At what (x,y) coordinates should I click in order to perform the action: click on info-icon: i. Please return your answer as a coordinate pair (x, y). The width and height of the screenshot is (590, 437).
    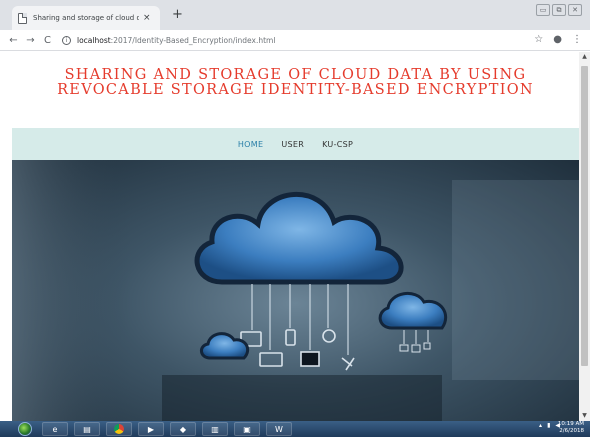
    Looking at the image, I should click on (66, 40).